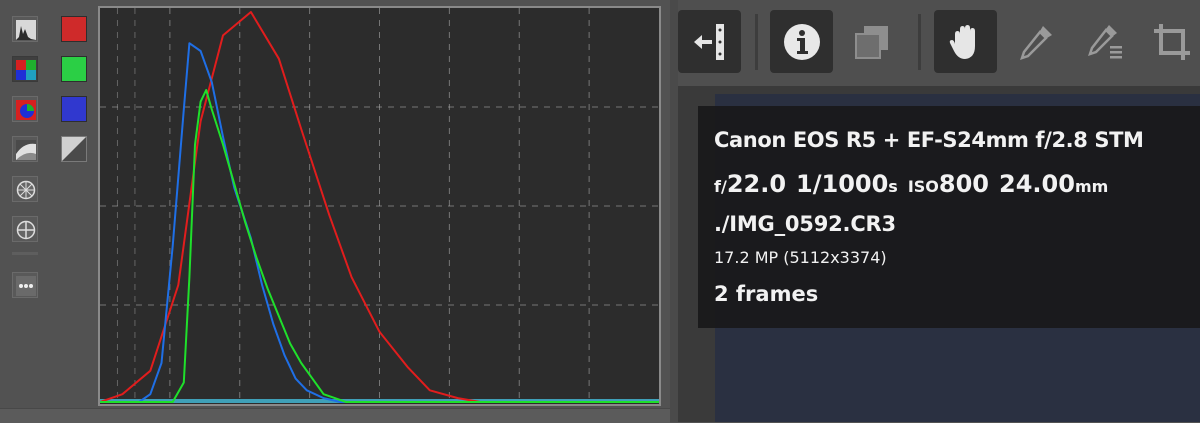  I want to click on focal-length-value: 24.00, so click(1037, 184).